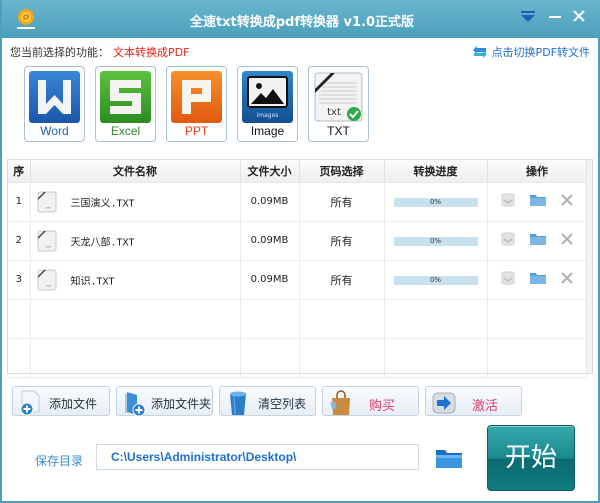 Image resolution: width=600 pixels, height=503 pixels. I want to click on minimize-icon, so click(555, 17).